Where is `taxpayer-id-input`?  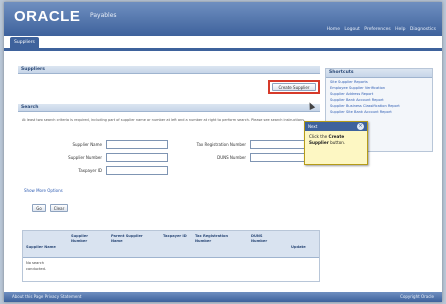
taxpayer-id-input is located at coordinates (137, 170).